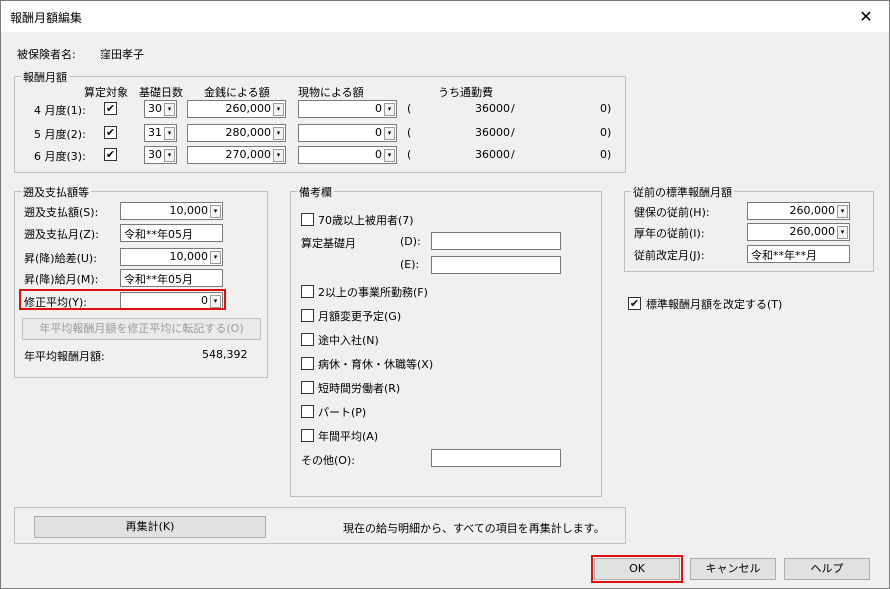 The width and height of the screenshot is (890, 589). What do you see at coordinates (171, 257) in the screenshot?
I see `raise-diff-field: 10,000 ▾` at bounding box center [171, 257].